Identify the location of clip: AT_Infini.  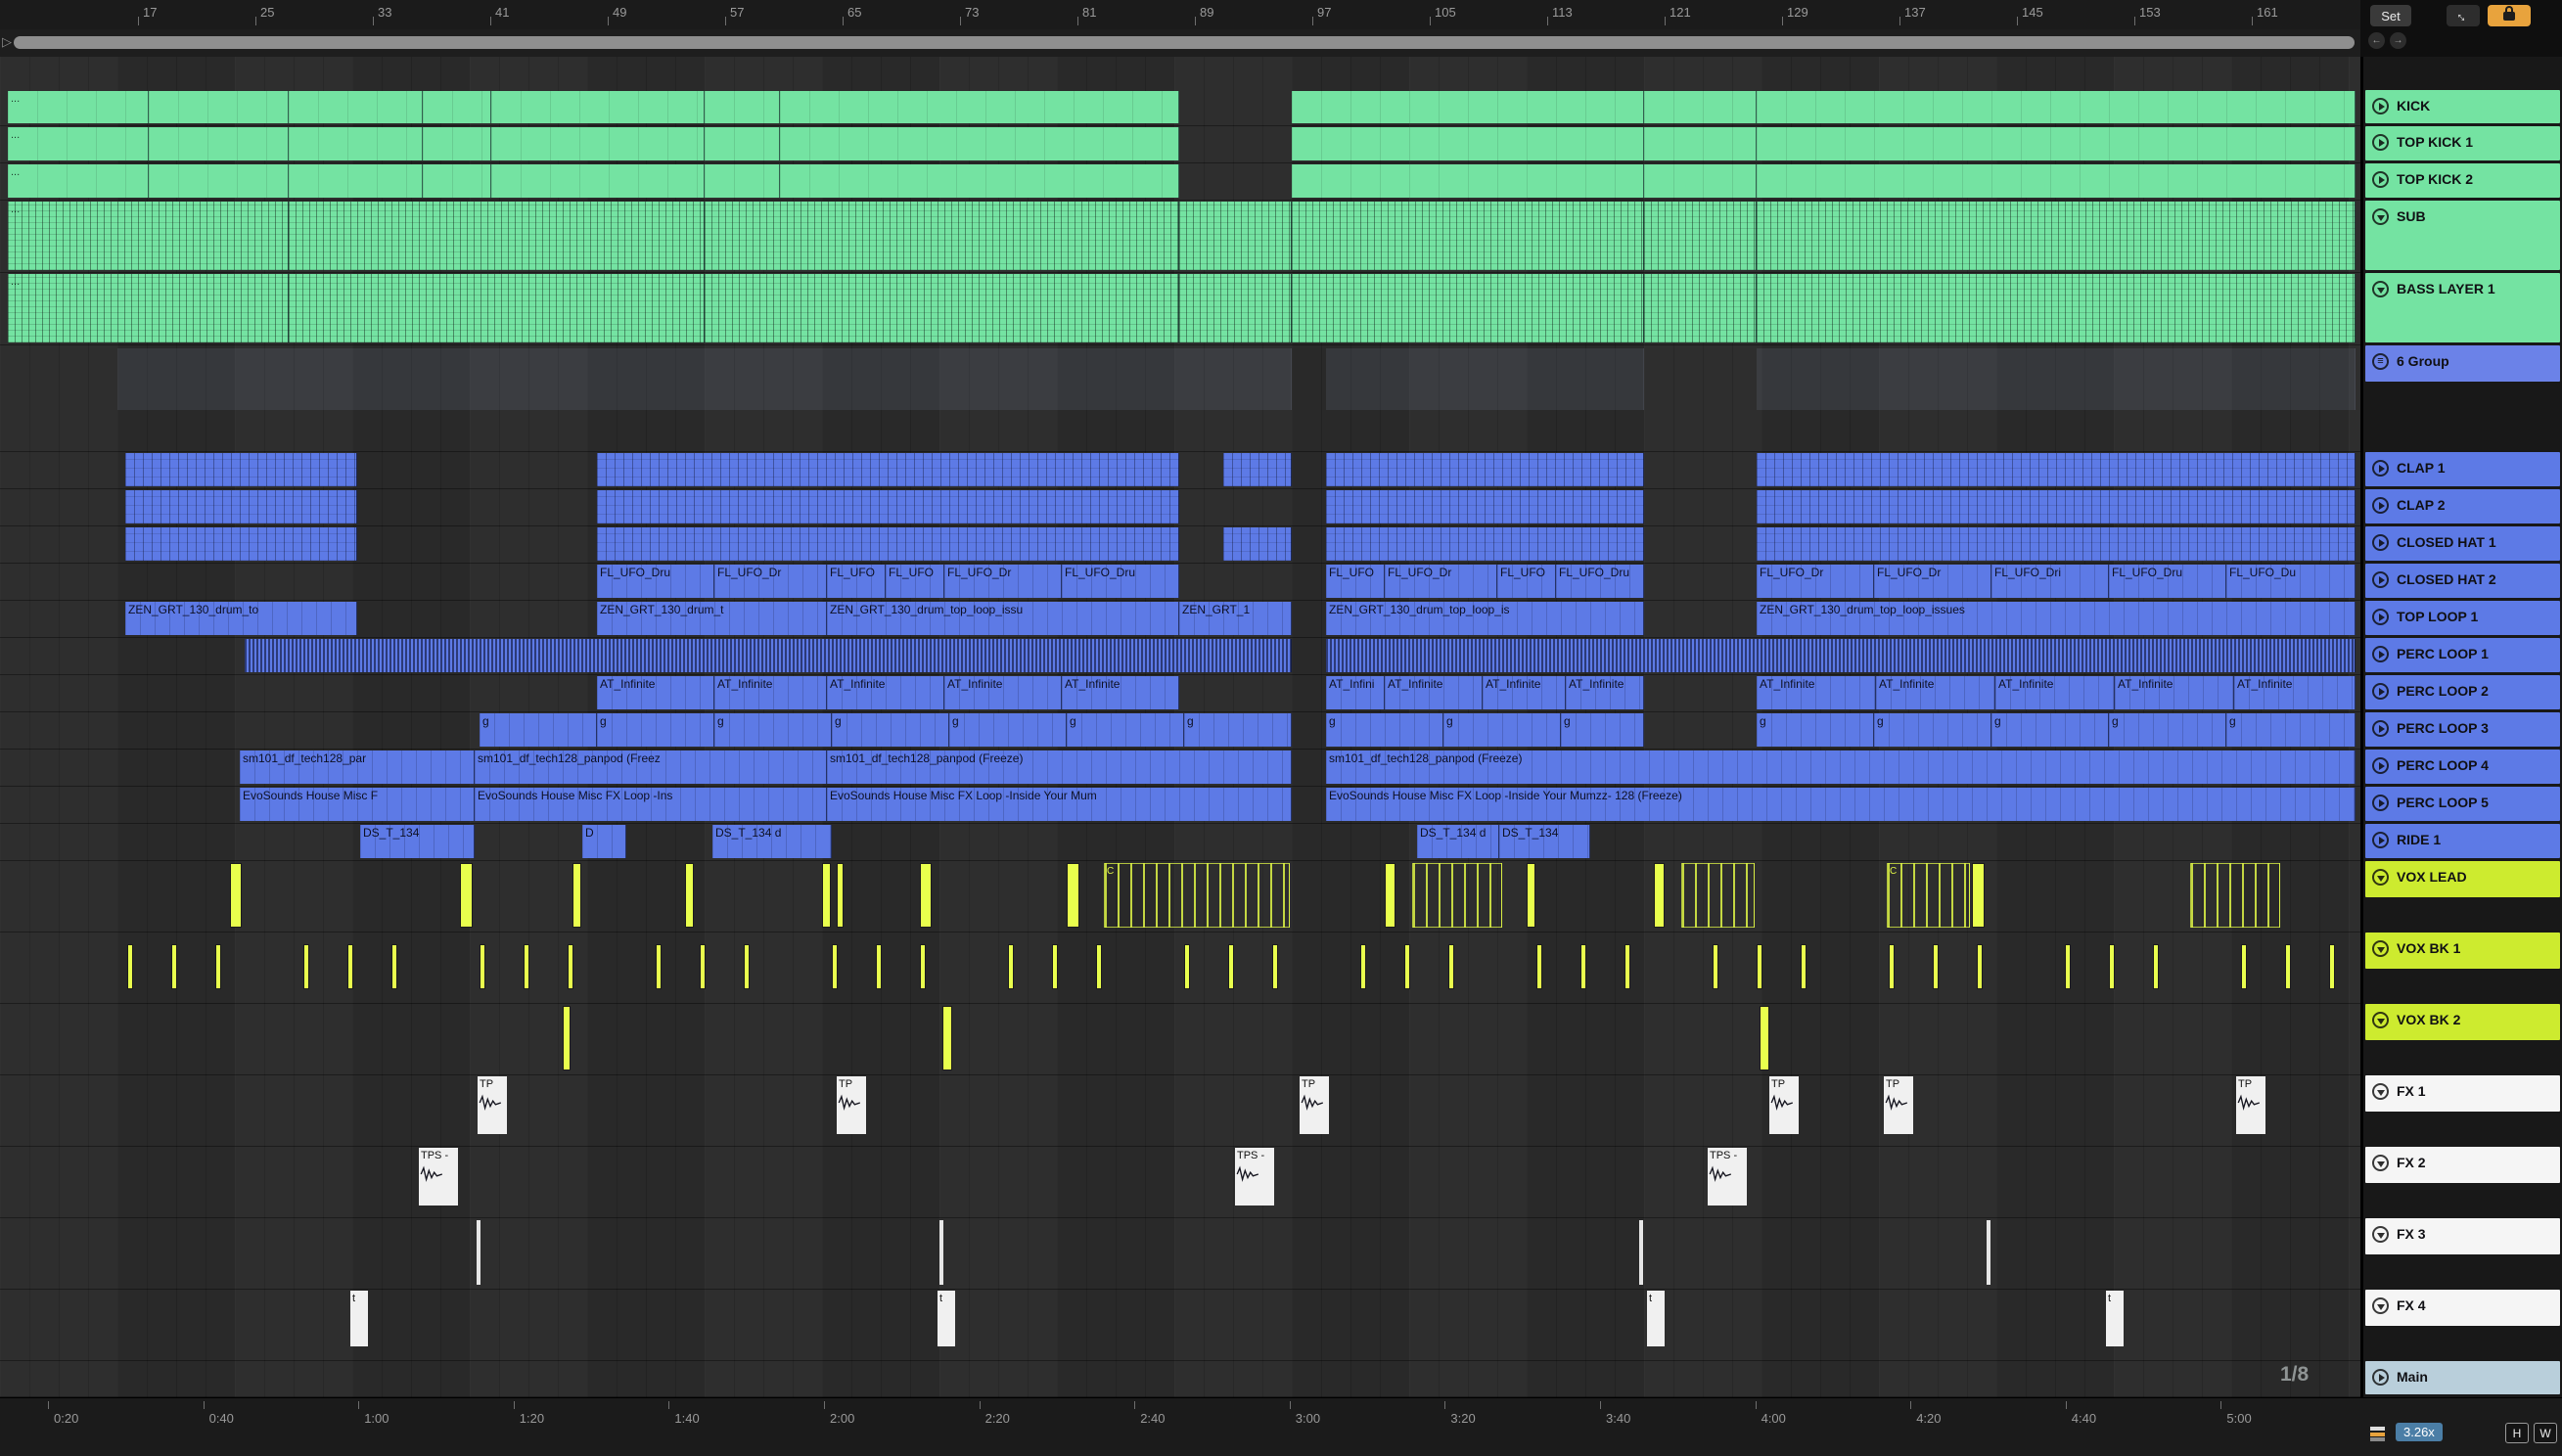
(1355, 692).